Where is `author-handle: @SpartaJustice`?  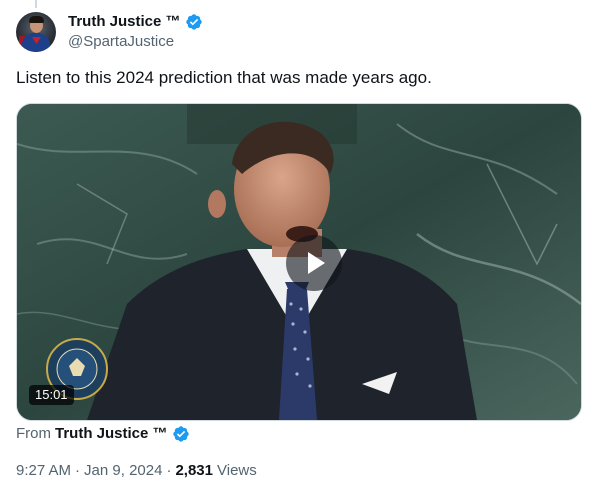 author-handle: @SpartaJustice is located at coordinates (121, 42).